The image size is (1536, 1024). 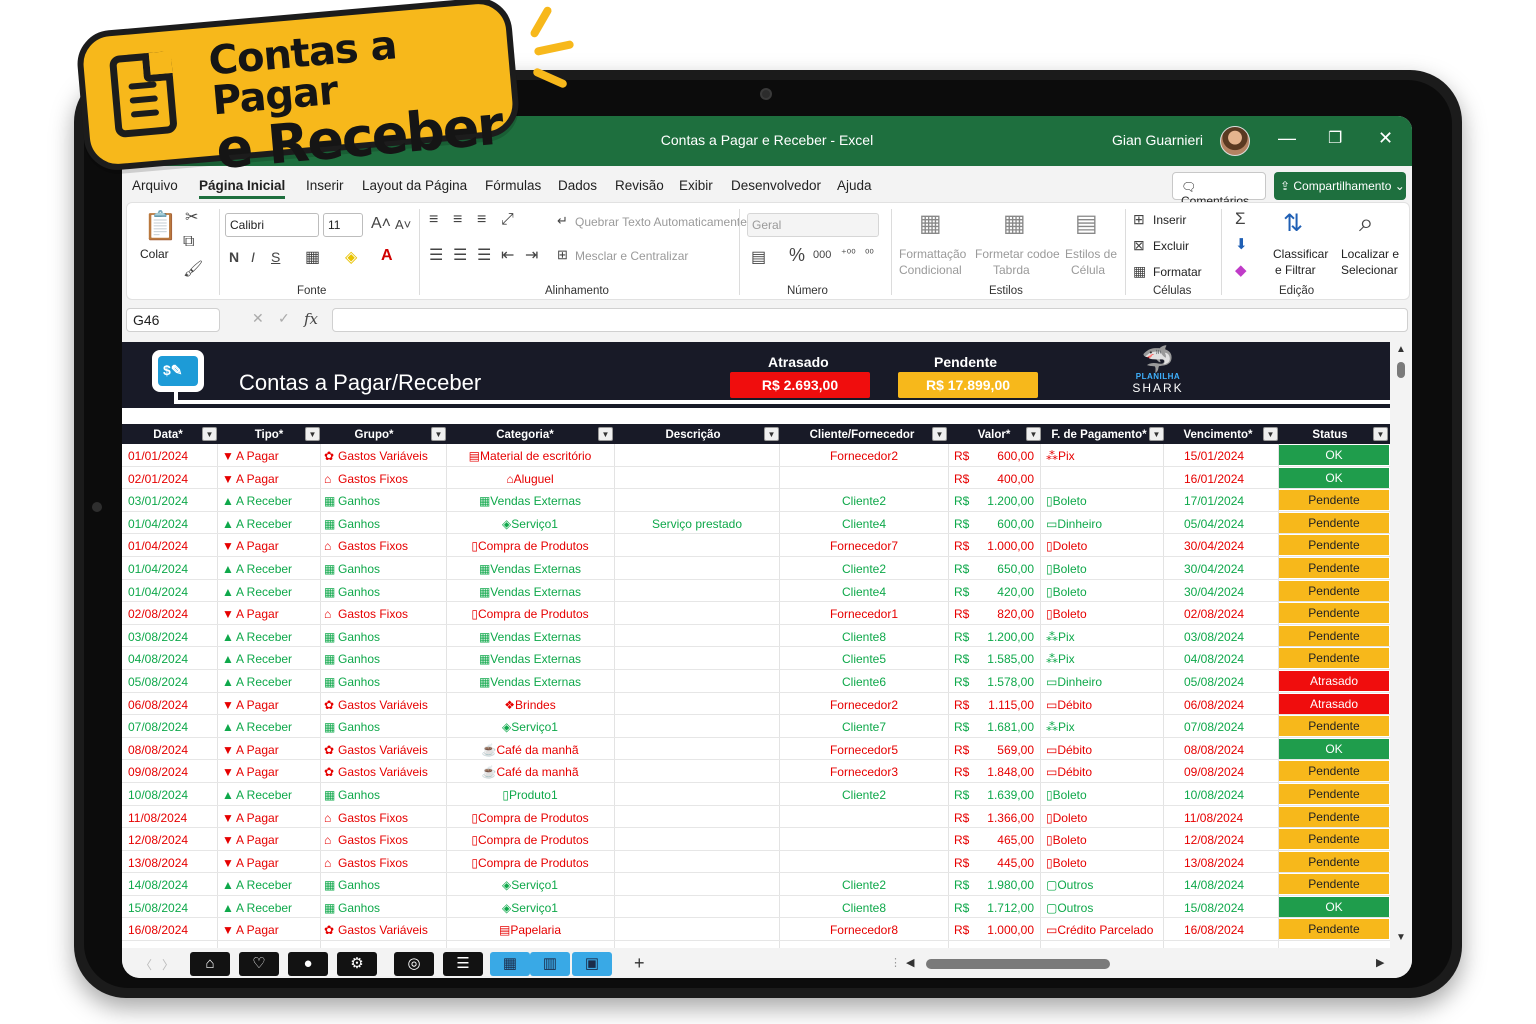 I want to click on cell-cliente: Fornecedor7, so click(x=864, y=546).